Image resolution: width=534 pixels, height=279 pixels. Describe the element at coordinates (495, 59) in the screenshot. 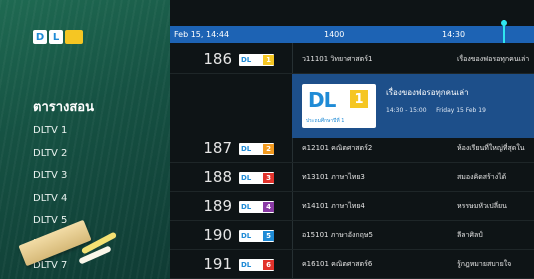

I see `program-next: เรื่องของฟอรอทุกคนเล่า` at that location.